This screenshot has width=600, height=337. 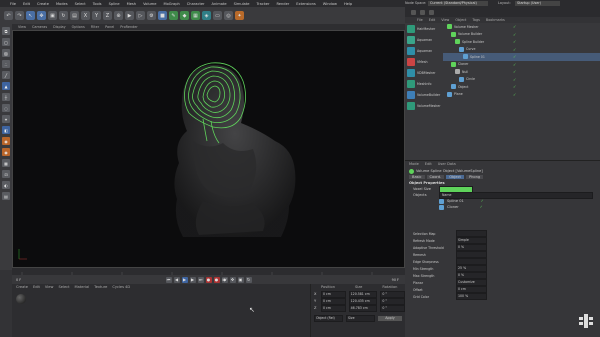 I want to click on attribute-tab: Object, so click(x=455, y=177).